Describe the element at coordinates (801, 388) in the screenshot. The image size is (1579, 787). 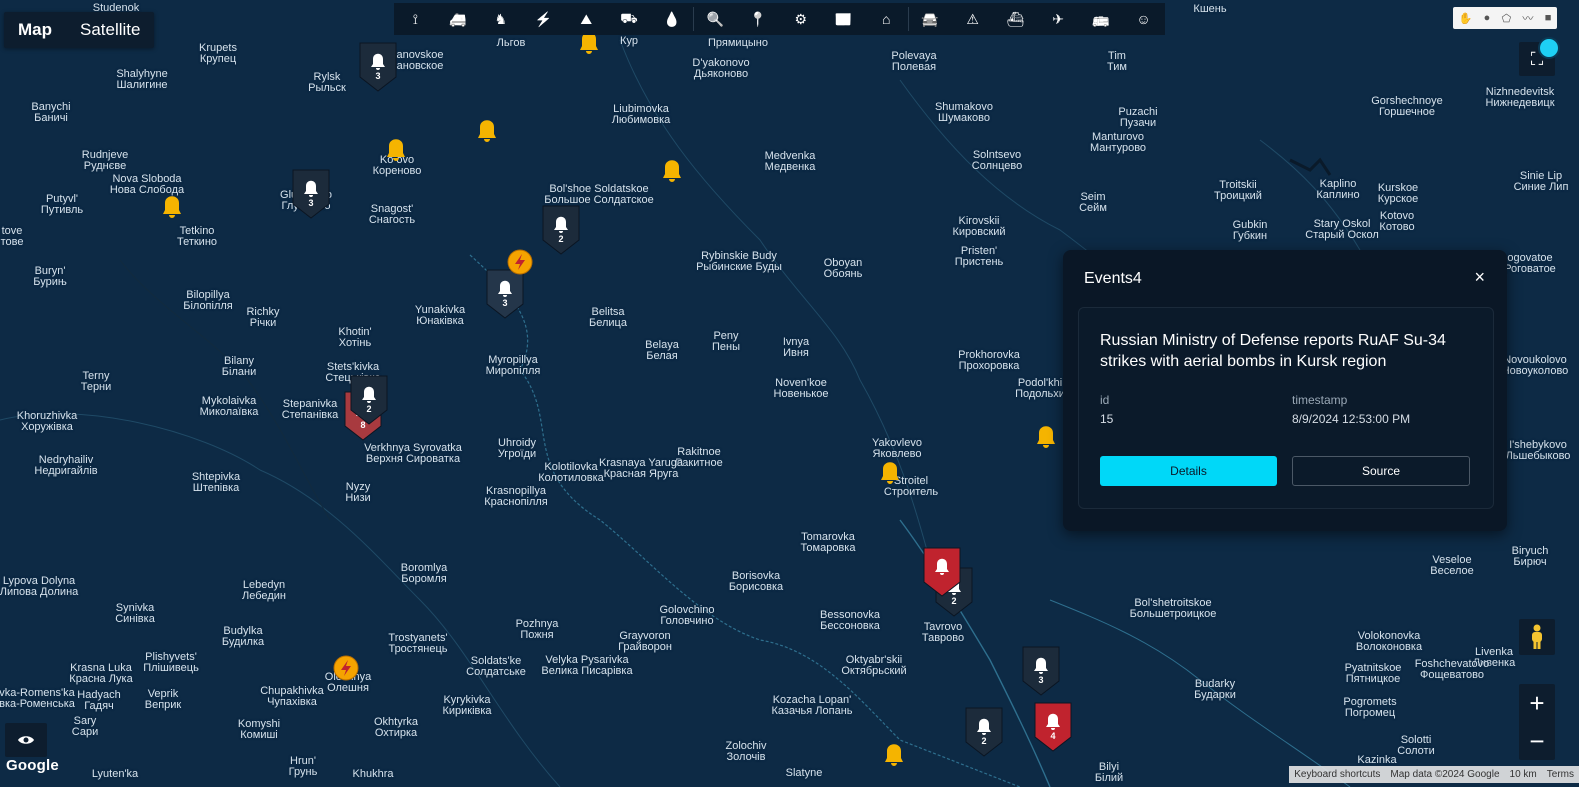
I see `place-label: Noven'koe Новенькое` at that location.